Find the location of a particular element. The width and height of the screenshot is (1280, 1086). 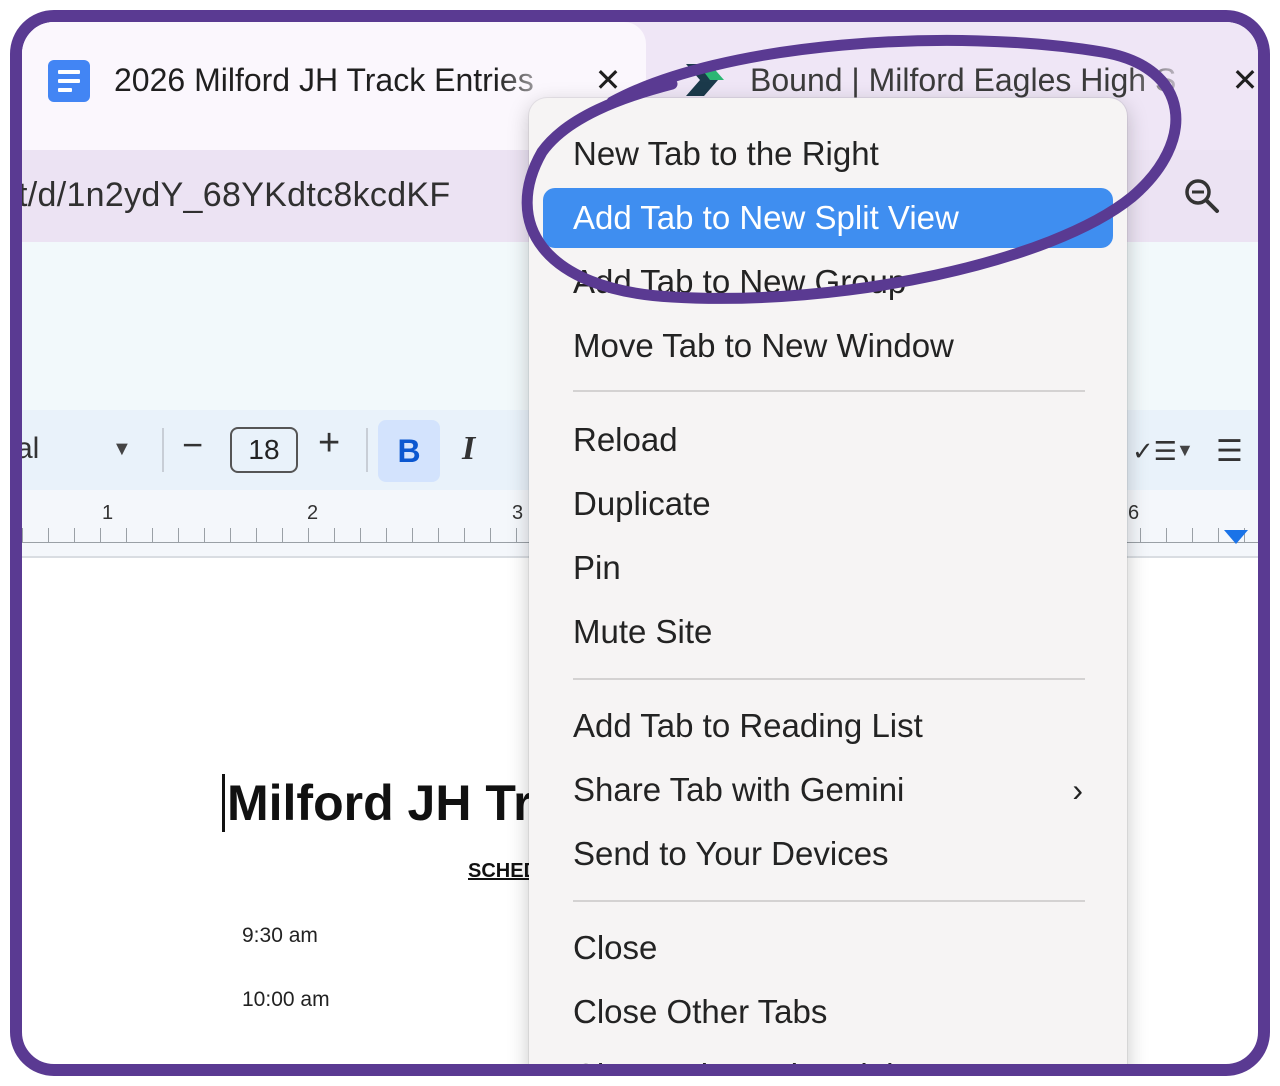

google-docs-icon is located at coordinates (69, 81).